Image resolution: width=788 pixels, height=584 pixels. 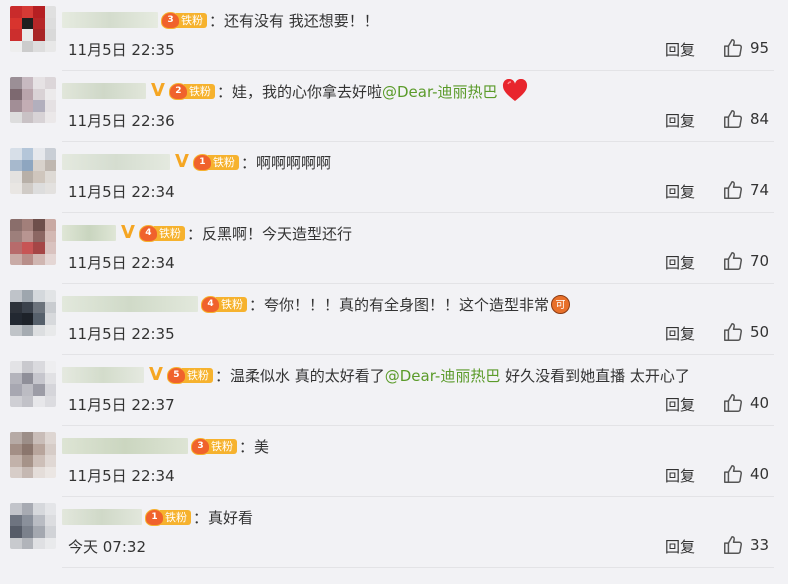 I want to click on comment-content-line: V 5 铁粉：温柔似水 真的太好看了 @Dear-迪丽热巴 好久没看到她直播 太开心了, so click(x=376, y=375).